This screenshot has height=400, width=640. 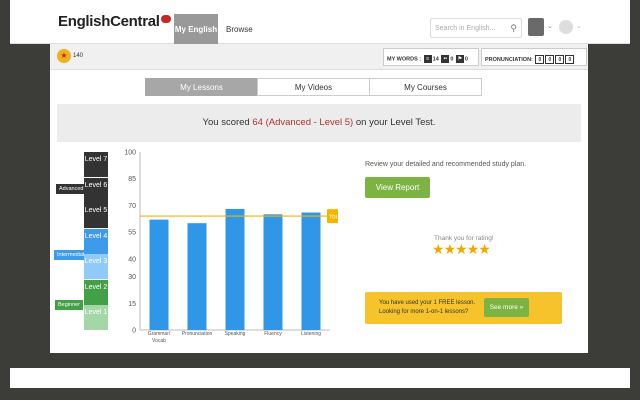 I want to click on flag-icon: ⚑, so click(x=459, y=59).